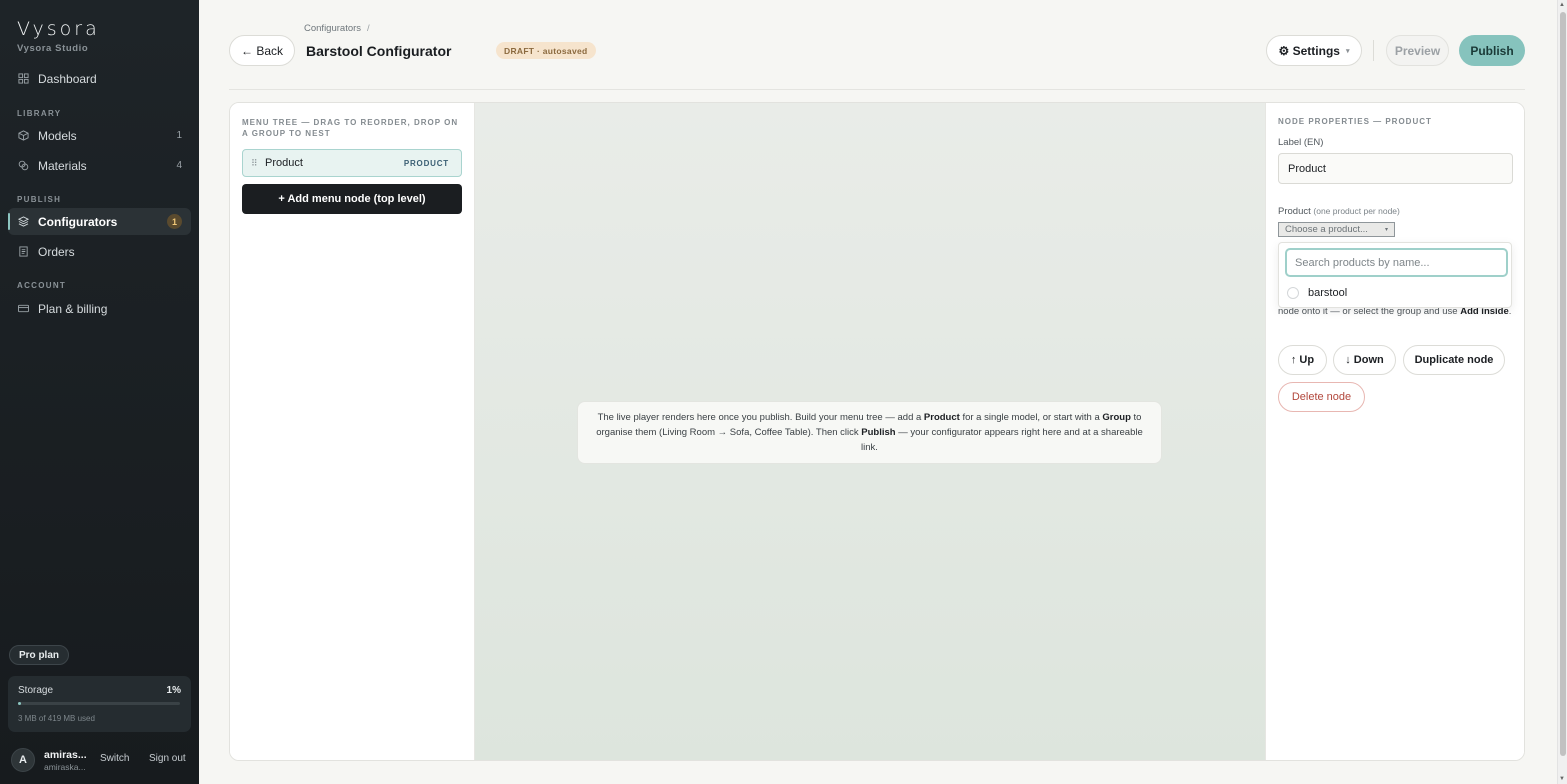 This screenshot has width=1567, height=784. I want to click on user-row: A amiras... amiraska... Switch Sign out, so click(103, 760).